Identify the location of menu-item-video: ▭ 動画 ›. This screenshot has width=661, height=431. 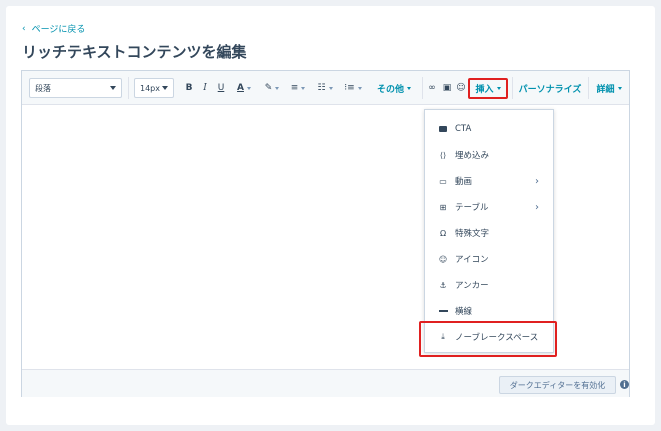
(489, 181).